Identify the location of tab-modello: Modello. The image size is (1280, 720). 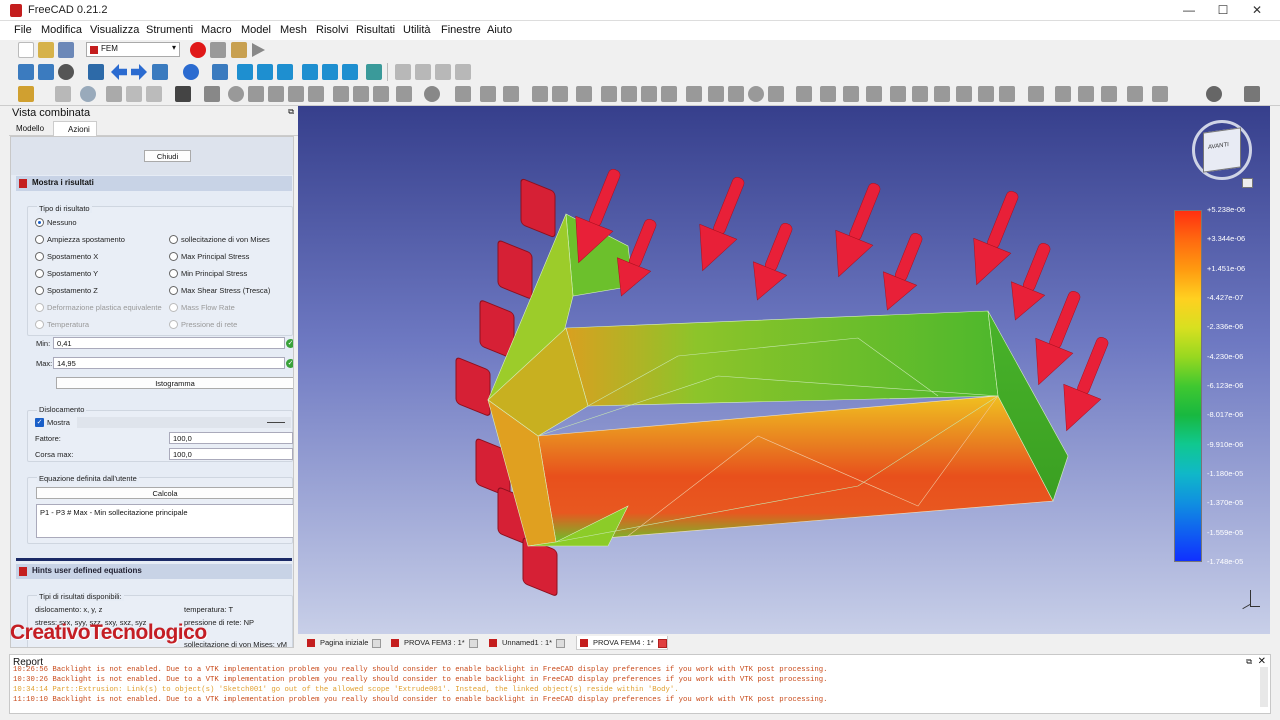
(30, 128).